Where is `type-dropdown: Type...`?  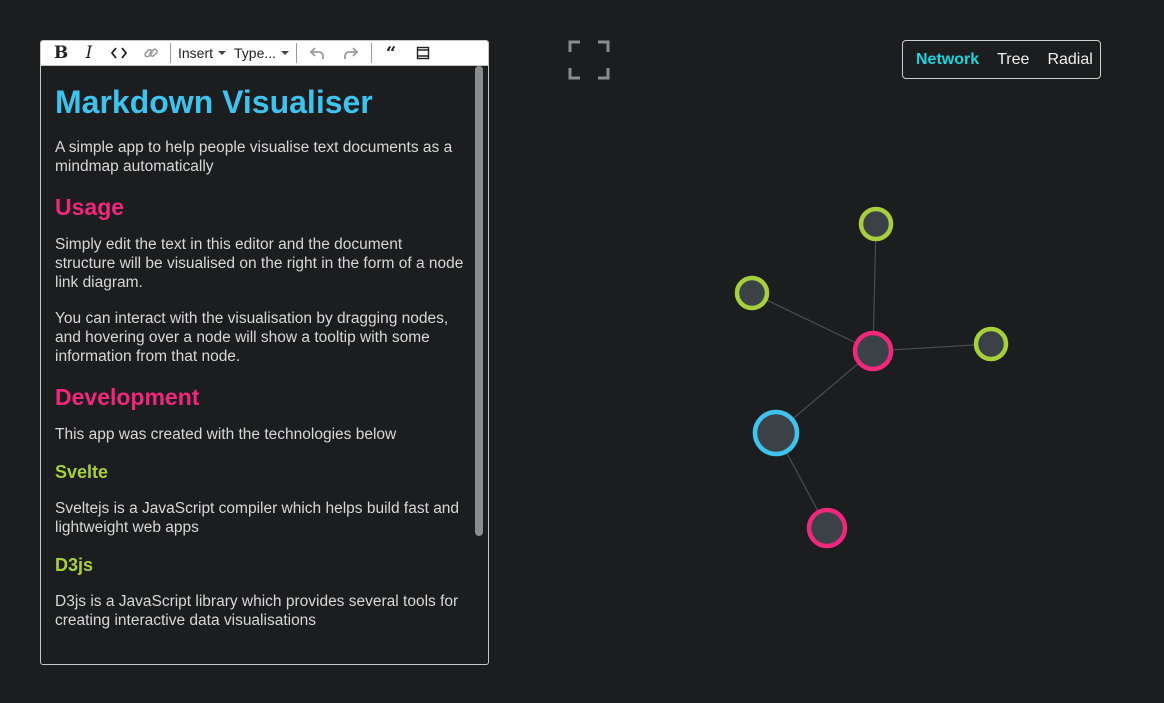 type-dropdown: Type... is located at coordinates (261, 53).